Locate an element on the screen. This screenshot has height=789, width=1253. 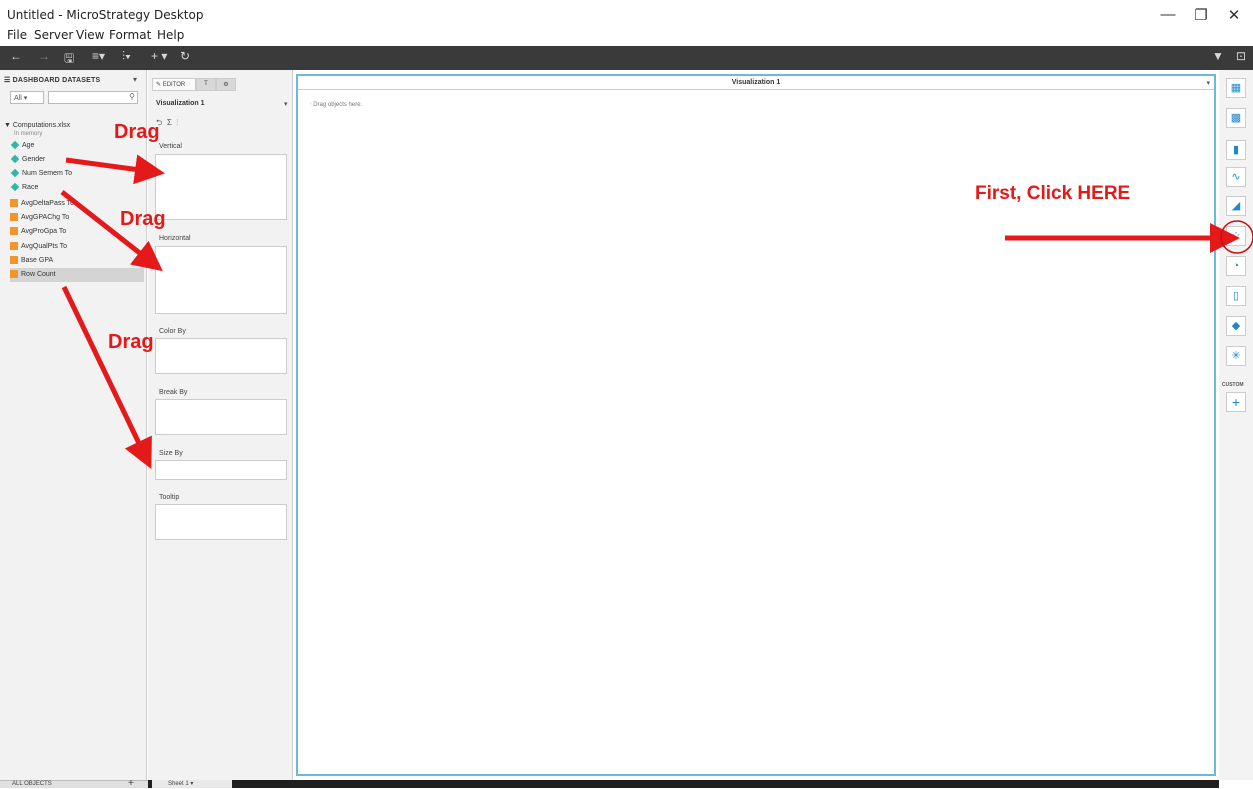
menu-help: Help is located at coordinates (170, 35).